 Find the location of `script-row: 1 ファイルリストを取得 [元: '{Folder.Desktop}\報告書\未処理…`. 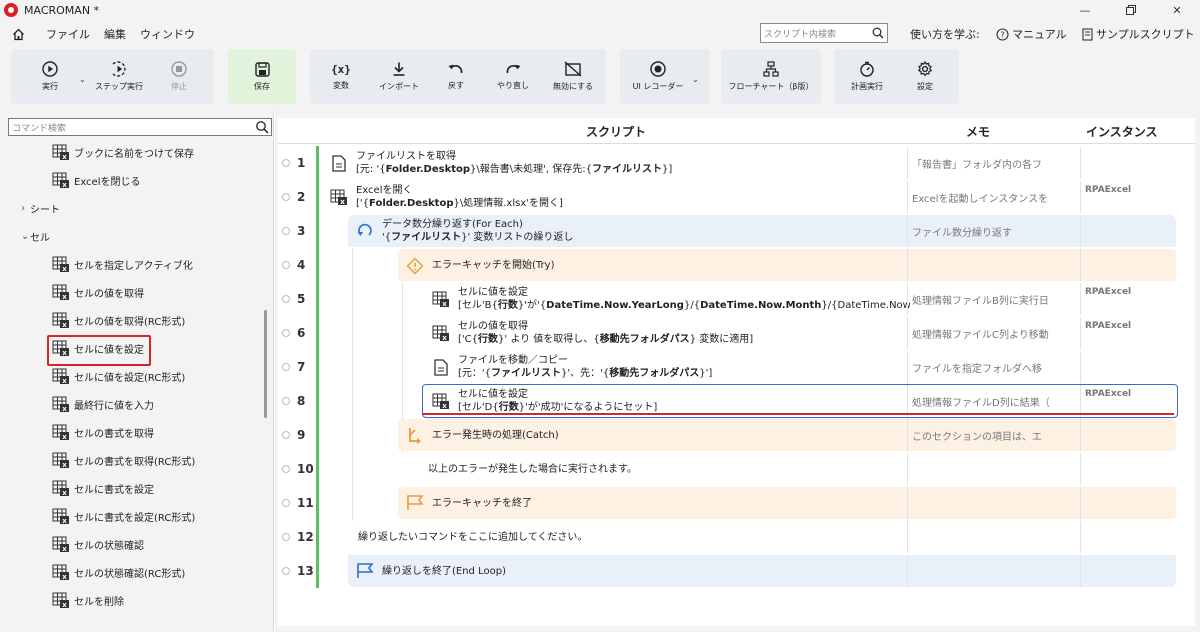

script-row: 1 ファイルリストを取得 [元: '{Folder.Desktop}\報告書\未処理… is located at coordinates (736, 163).